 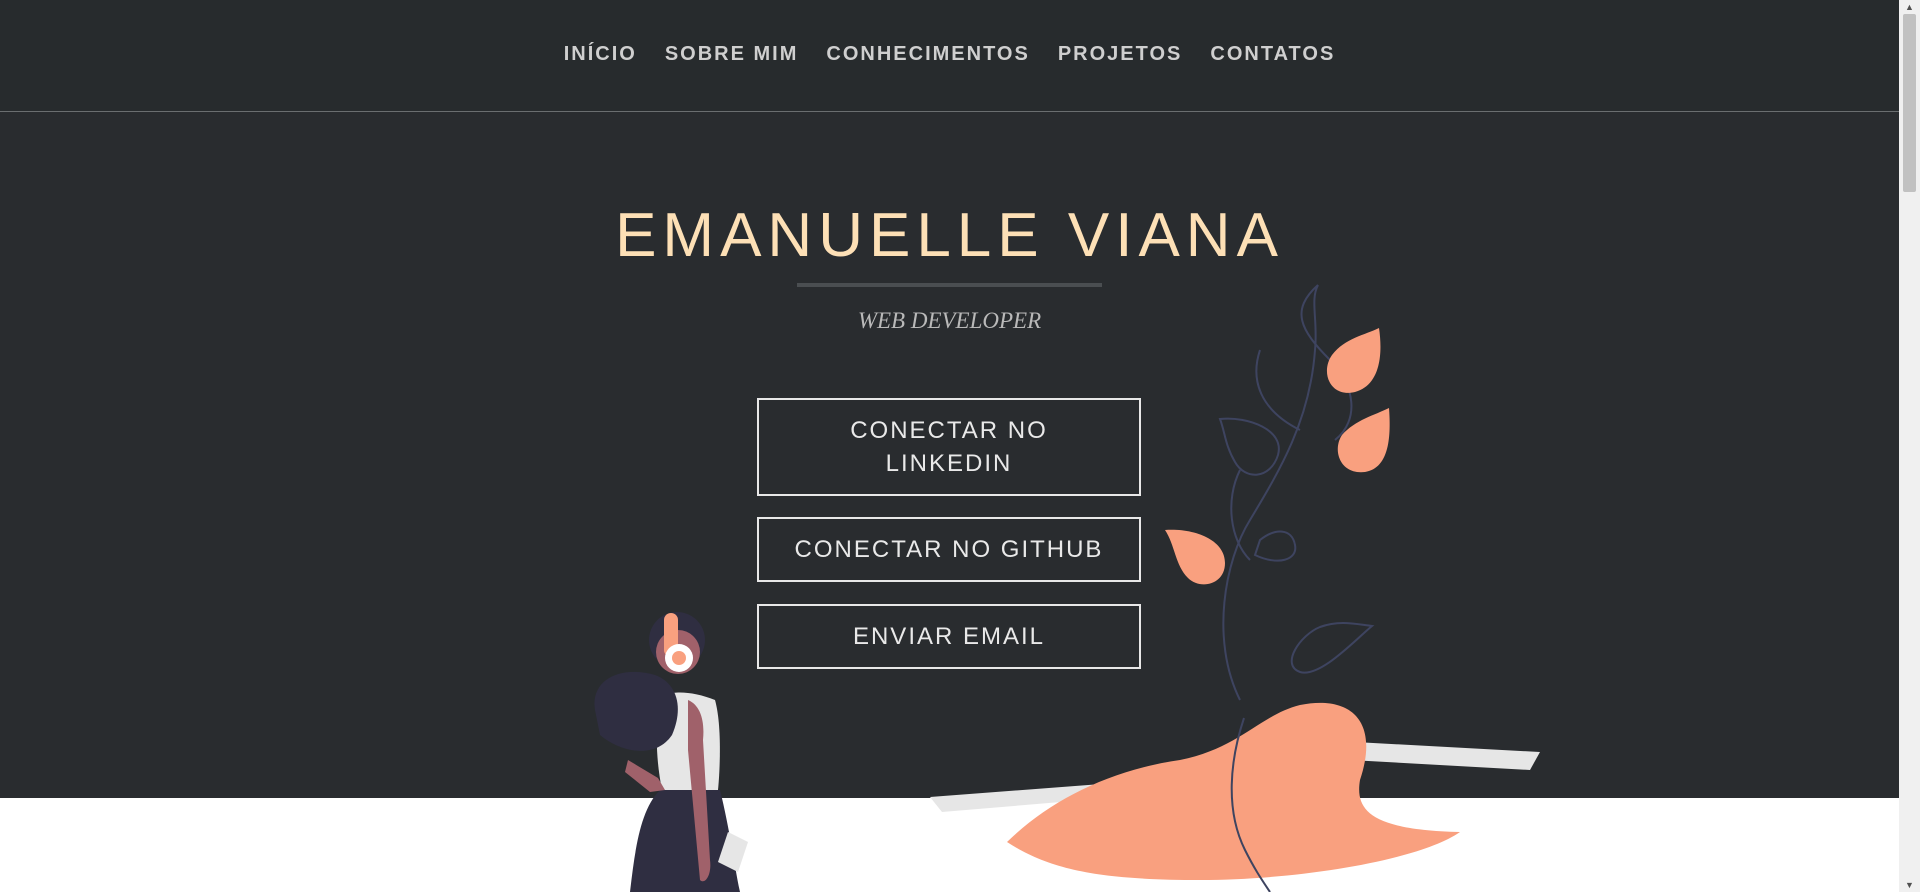 What do you see at coordinates (1909, 446) in the screenshot?
I see `vertical-scrollbar: ▲ ▼` at bounding box center [1909, 446].